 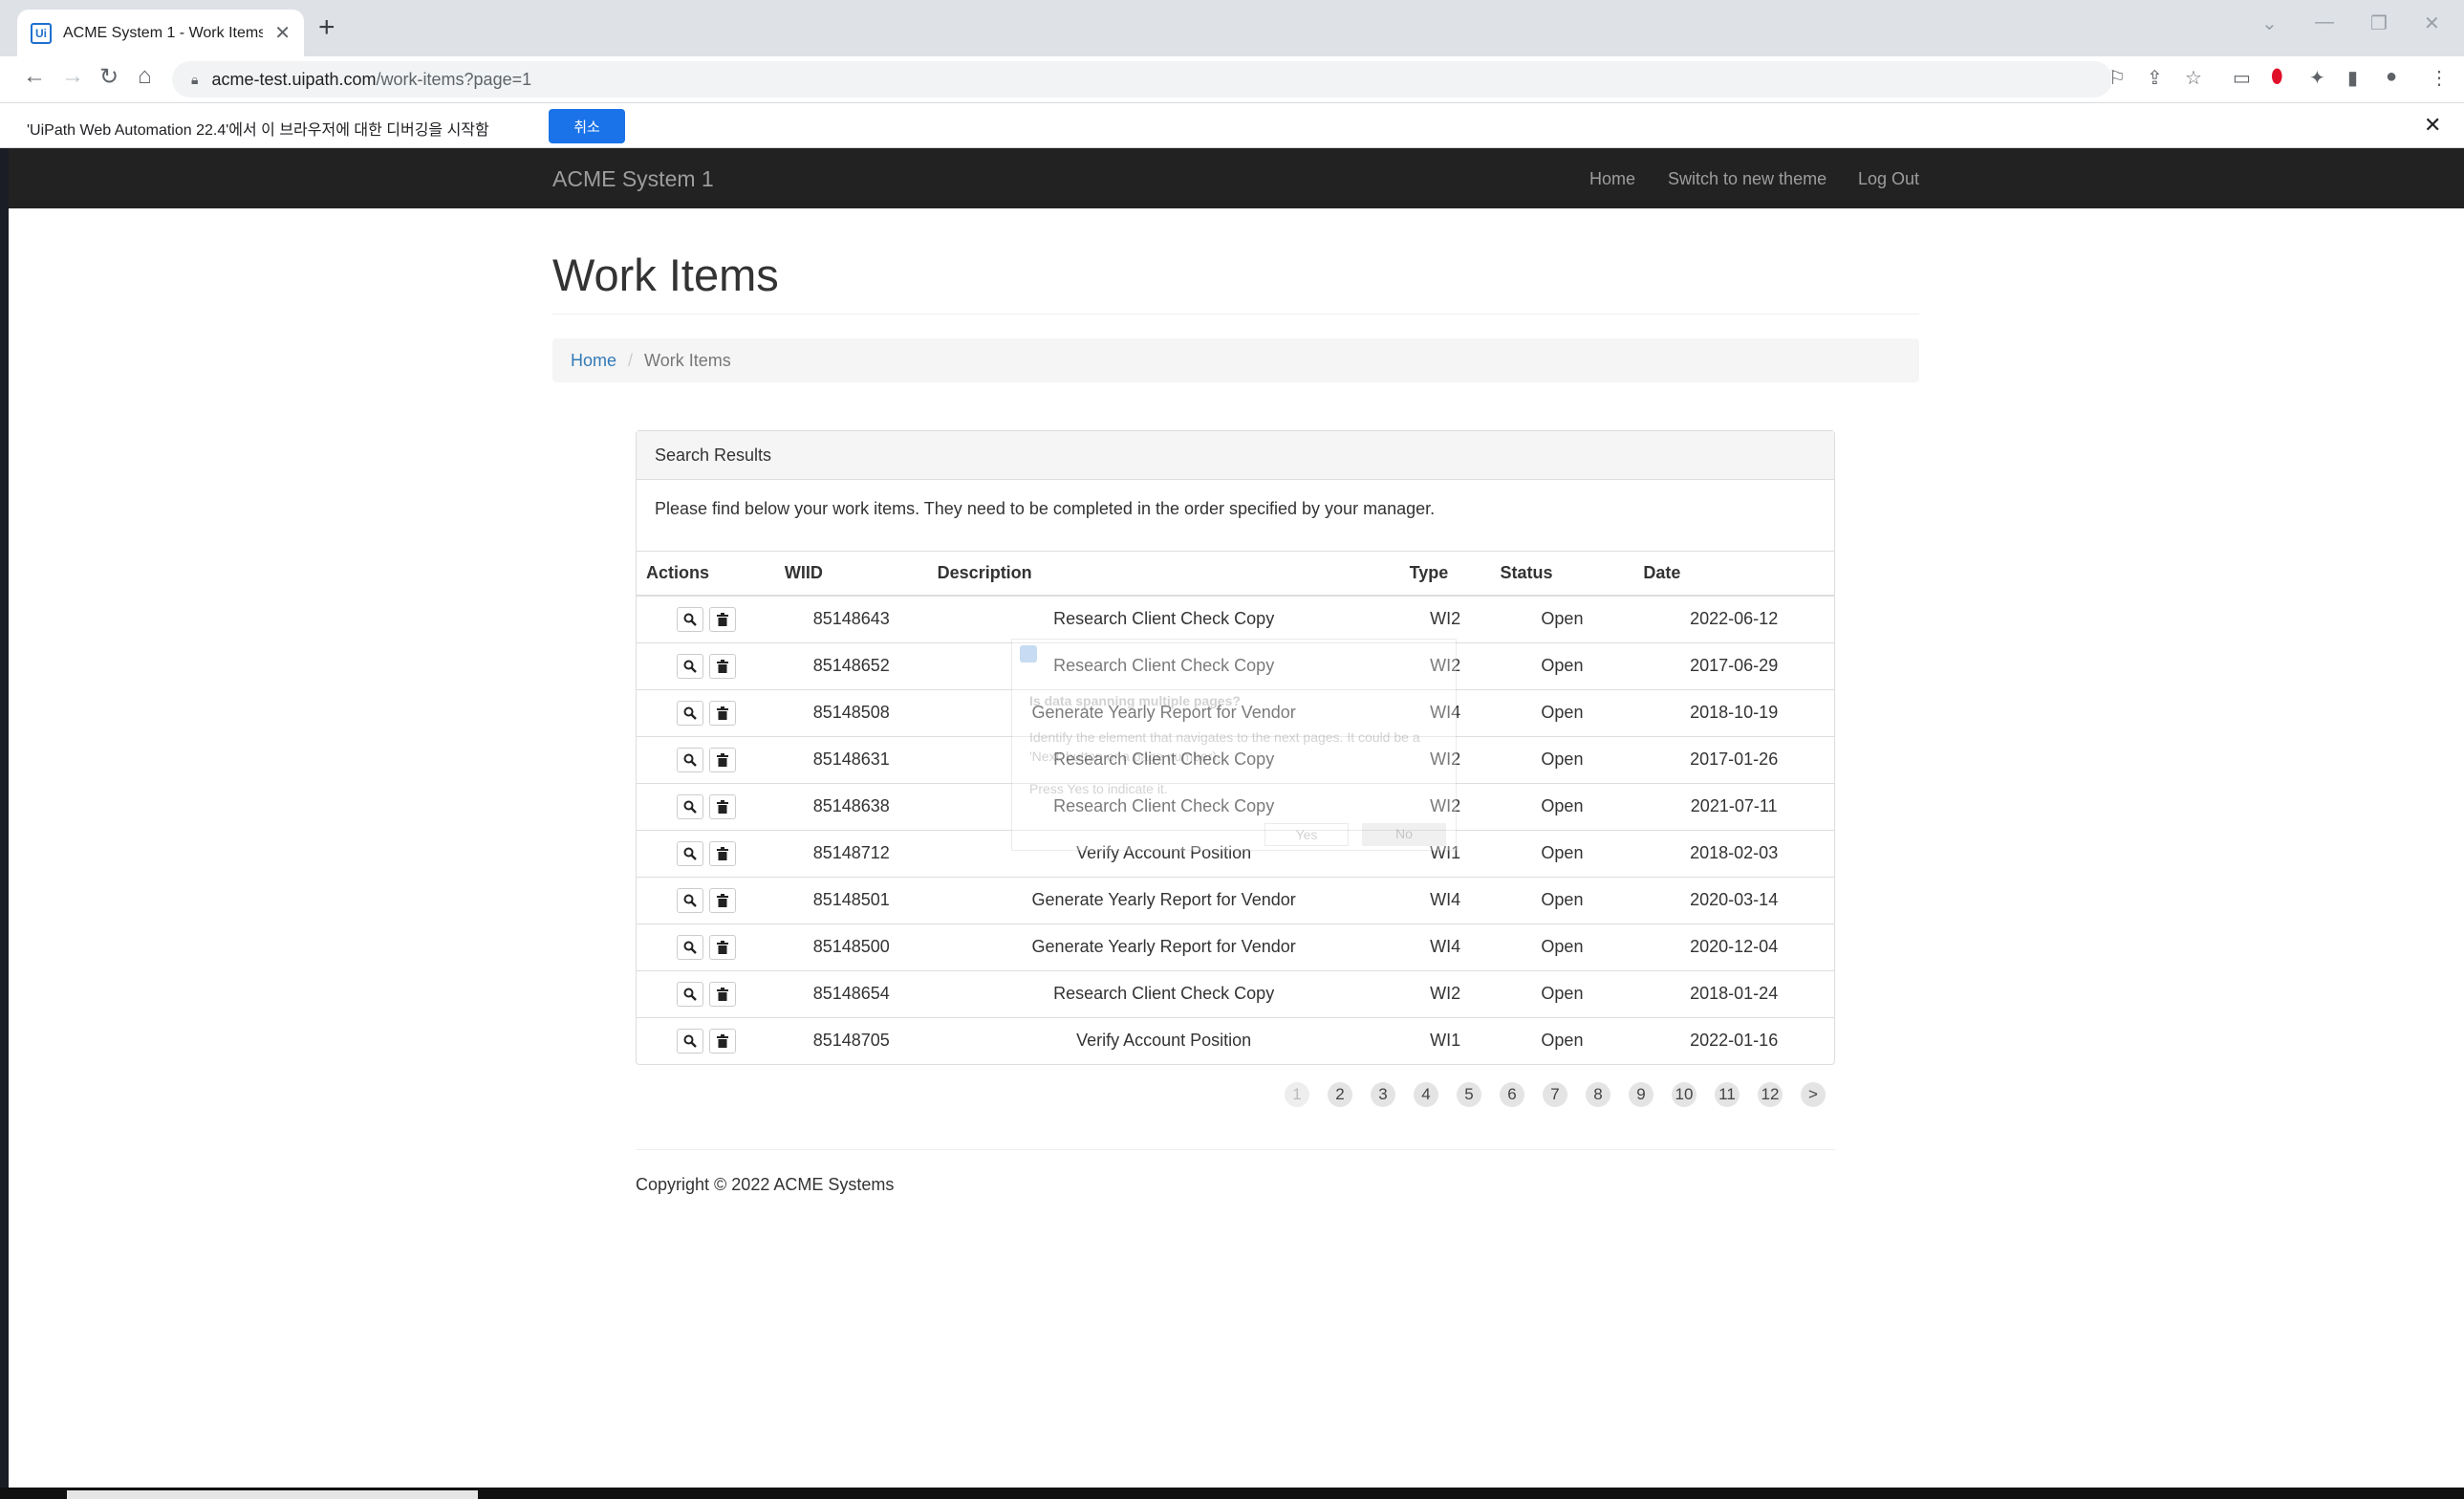 I want to click on translate-icon: ⚐, so click(x=2117, y=78).